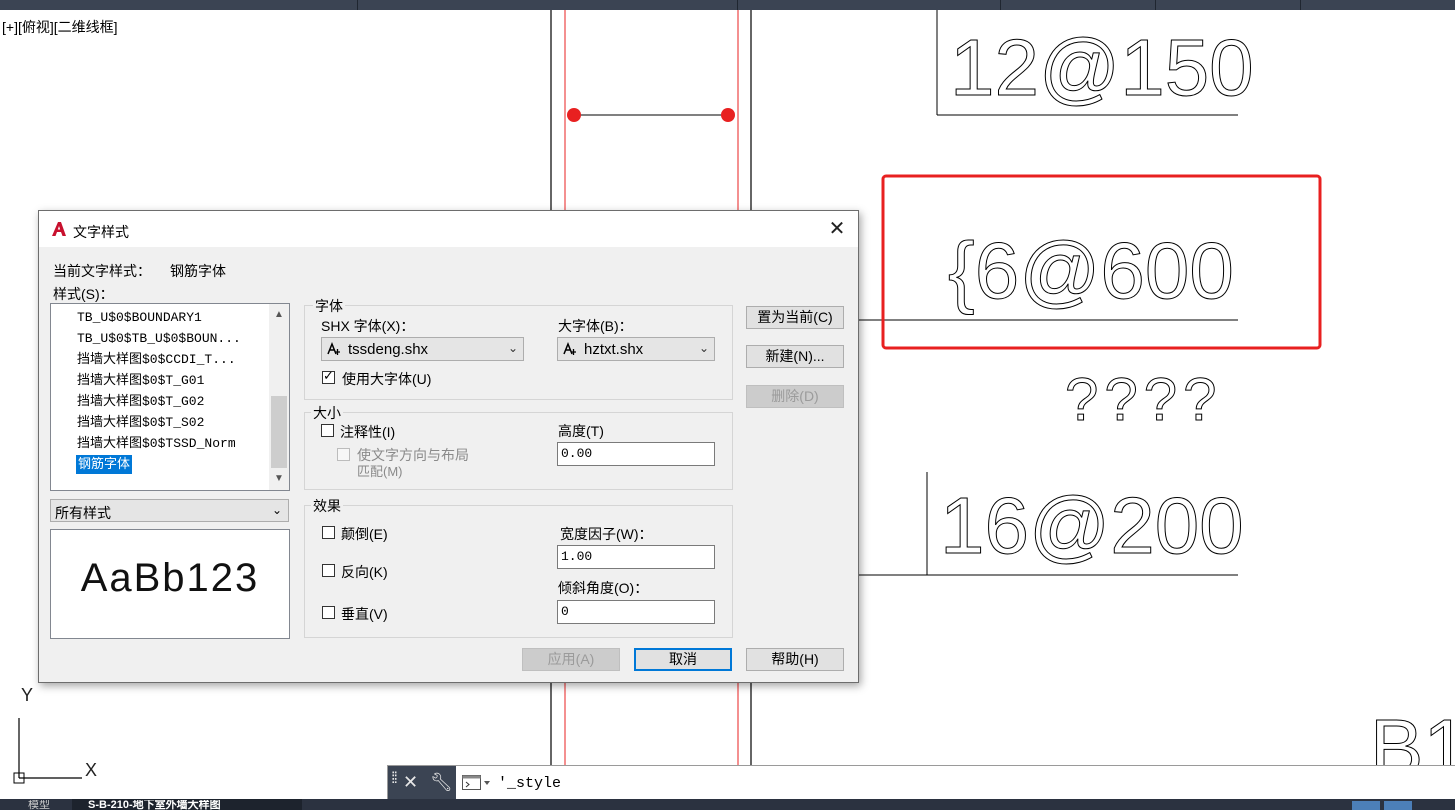 Image resolution: width=1455 pixels, height=810 pixels. I want to click on bigfont-icon, so click(569, 348).